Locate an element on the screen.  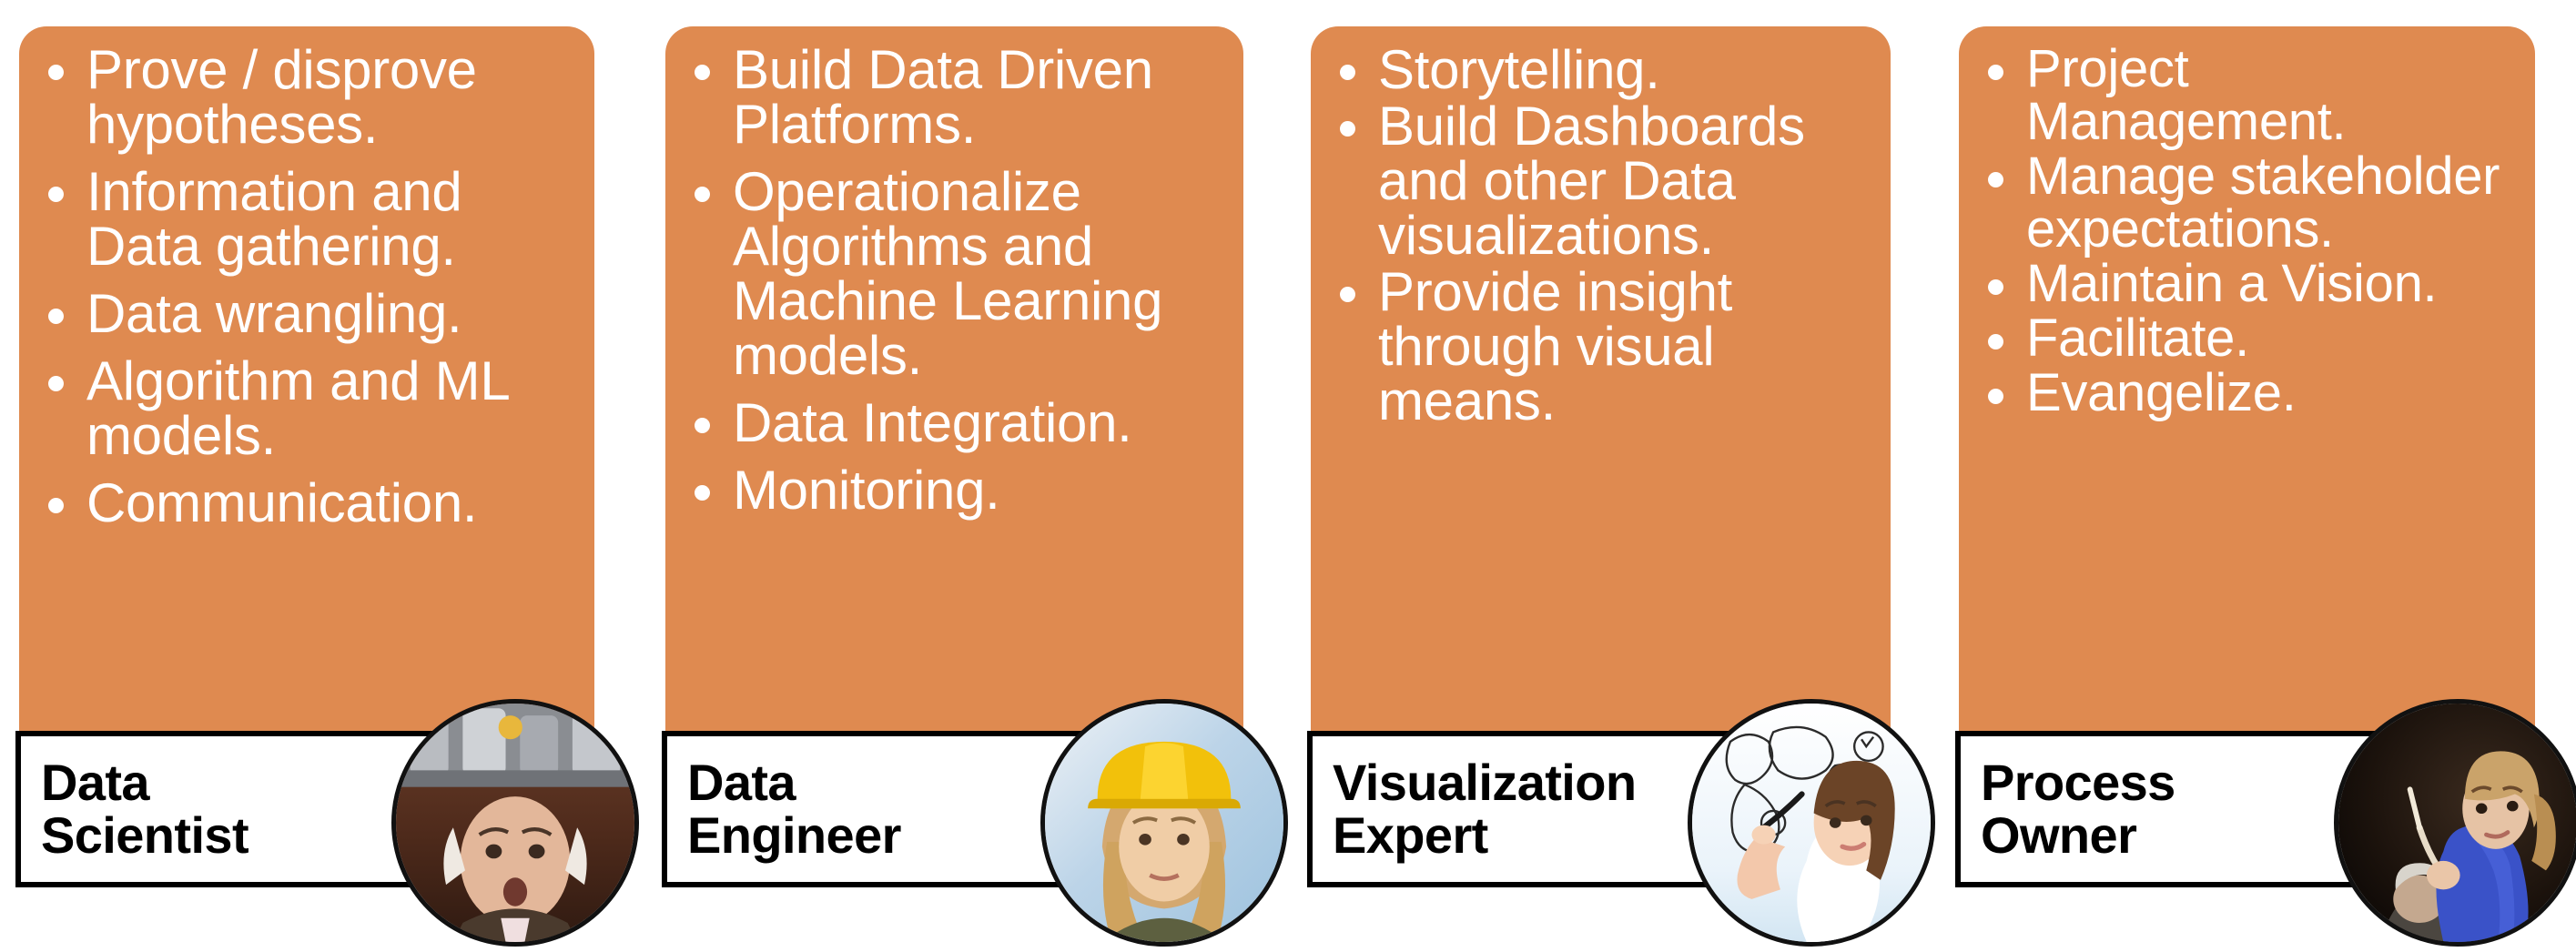
list-item: Data wrangling. is located at coordinates (314, 314).